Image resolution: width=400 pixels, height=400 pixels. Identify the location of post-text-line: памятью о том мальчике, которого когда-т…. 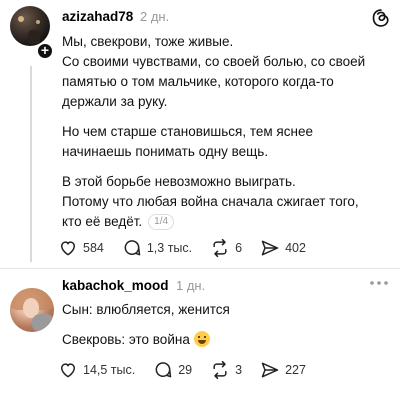
(198, 81).